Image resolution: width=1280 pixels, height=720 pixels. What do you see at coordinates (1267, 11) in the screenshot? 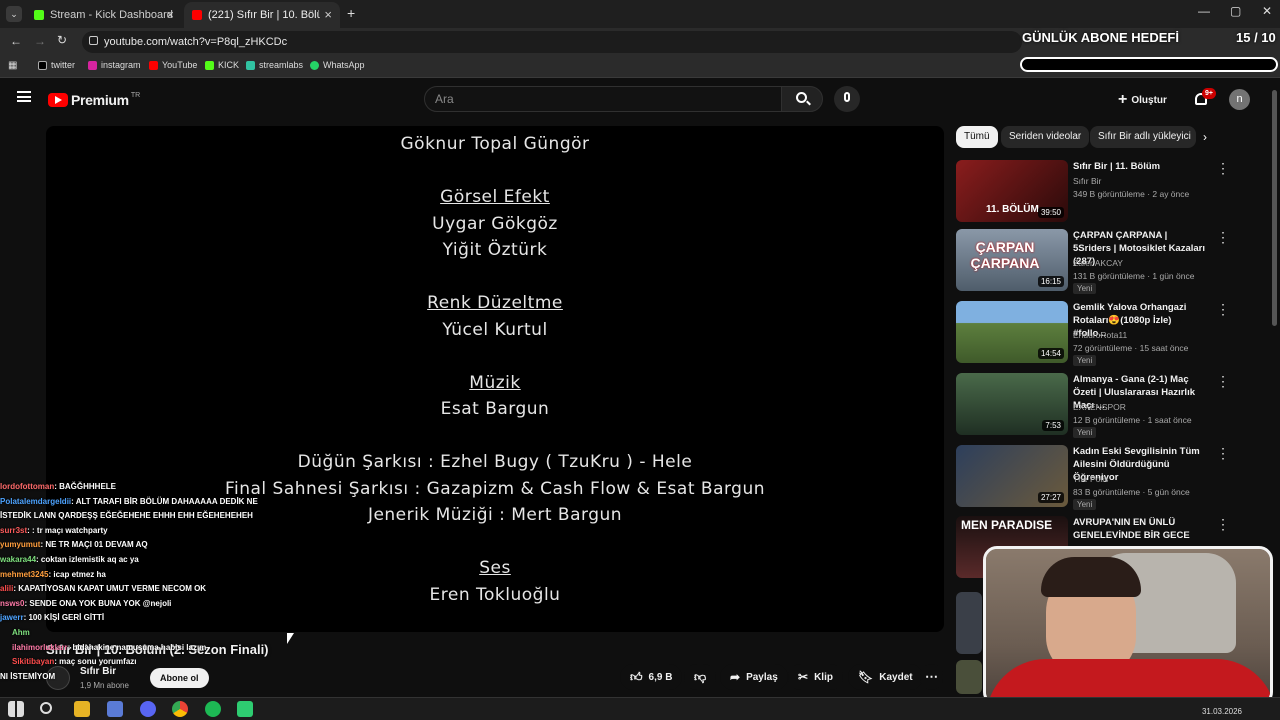
I see `window-close-icon: ✕` at bounding box center [1267, 11].